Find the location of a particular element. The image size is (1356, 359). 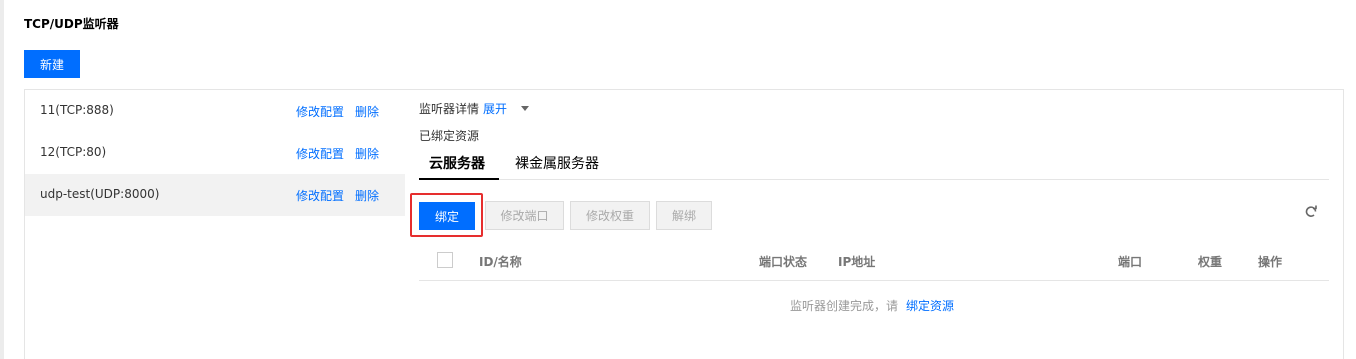

select-all-checkbox is located at coordinates (445, 260).